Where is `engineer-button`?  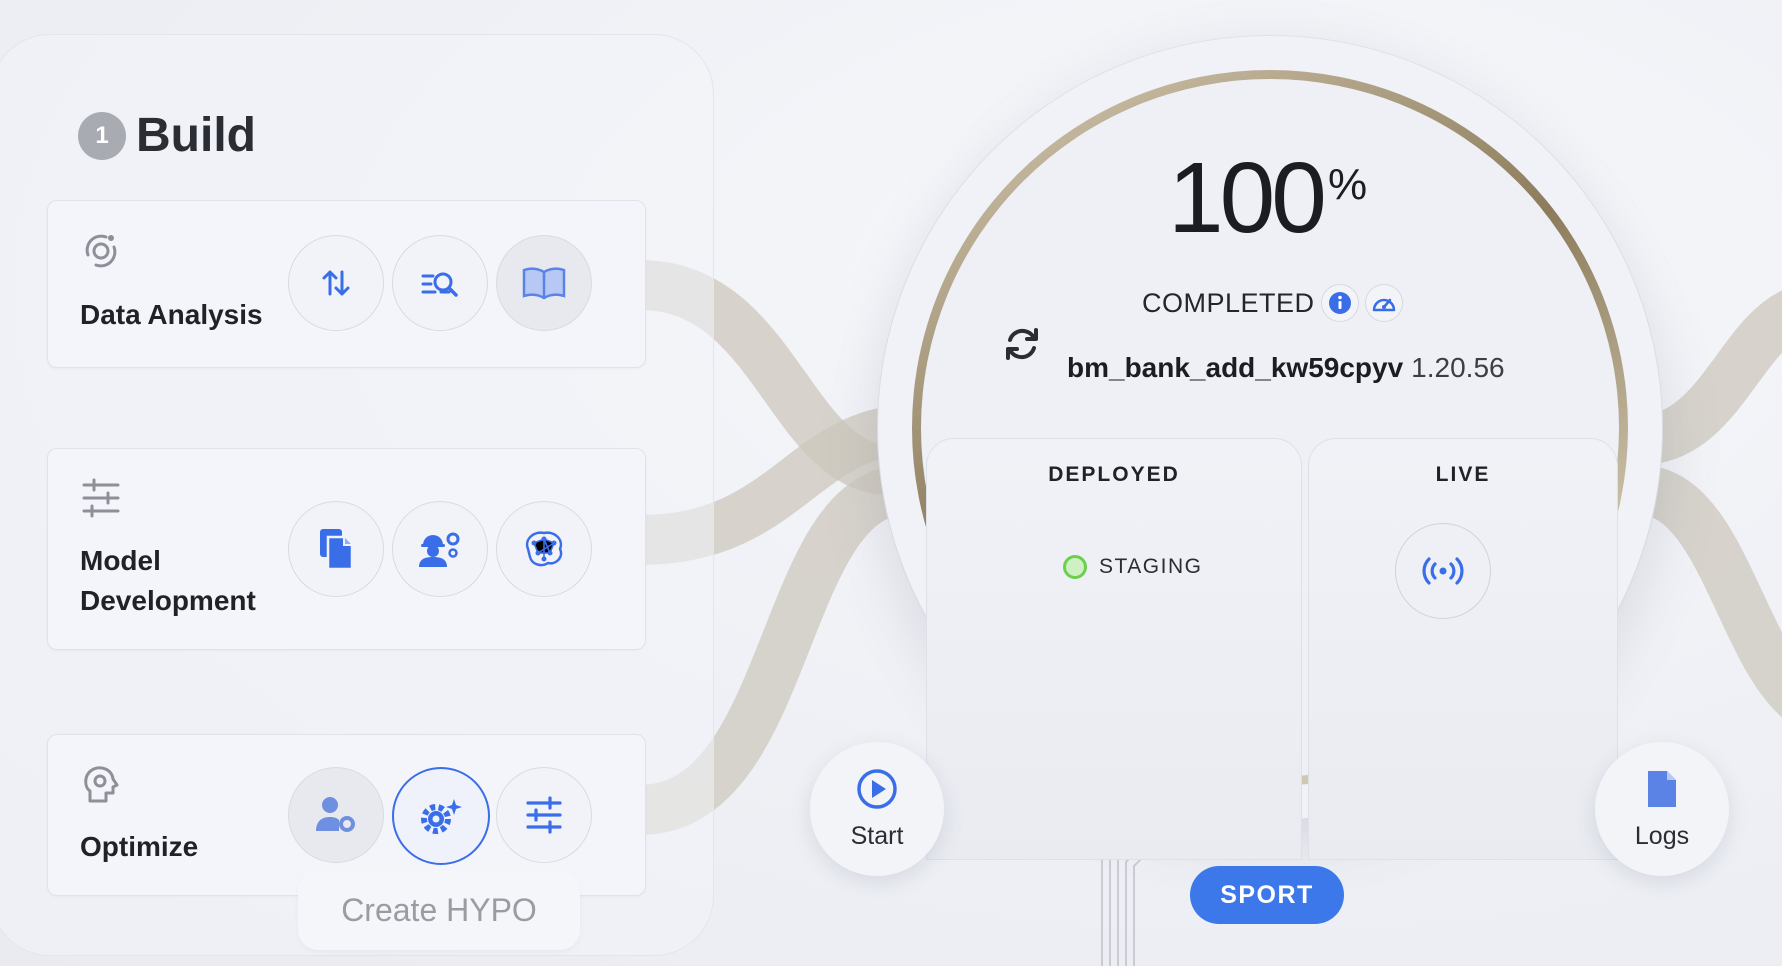
engineer-button is located at coordinates (440, 549).